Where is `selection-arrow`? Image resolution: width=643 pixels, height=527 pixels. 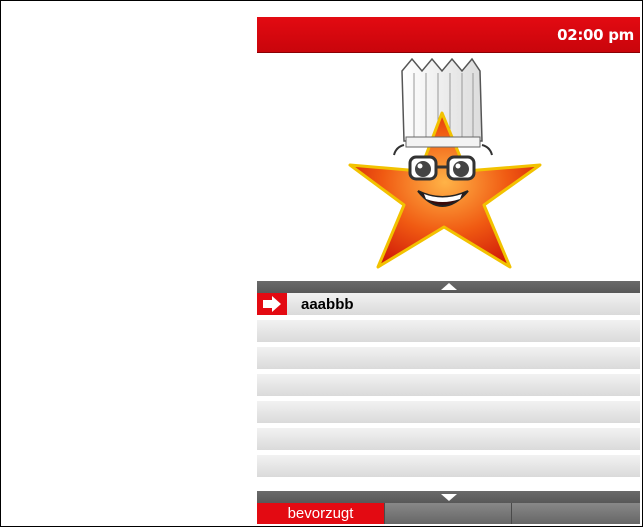 selection-arrow is located at coordinates (272, 304).